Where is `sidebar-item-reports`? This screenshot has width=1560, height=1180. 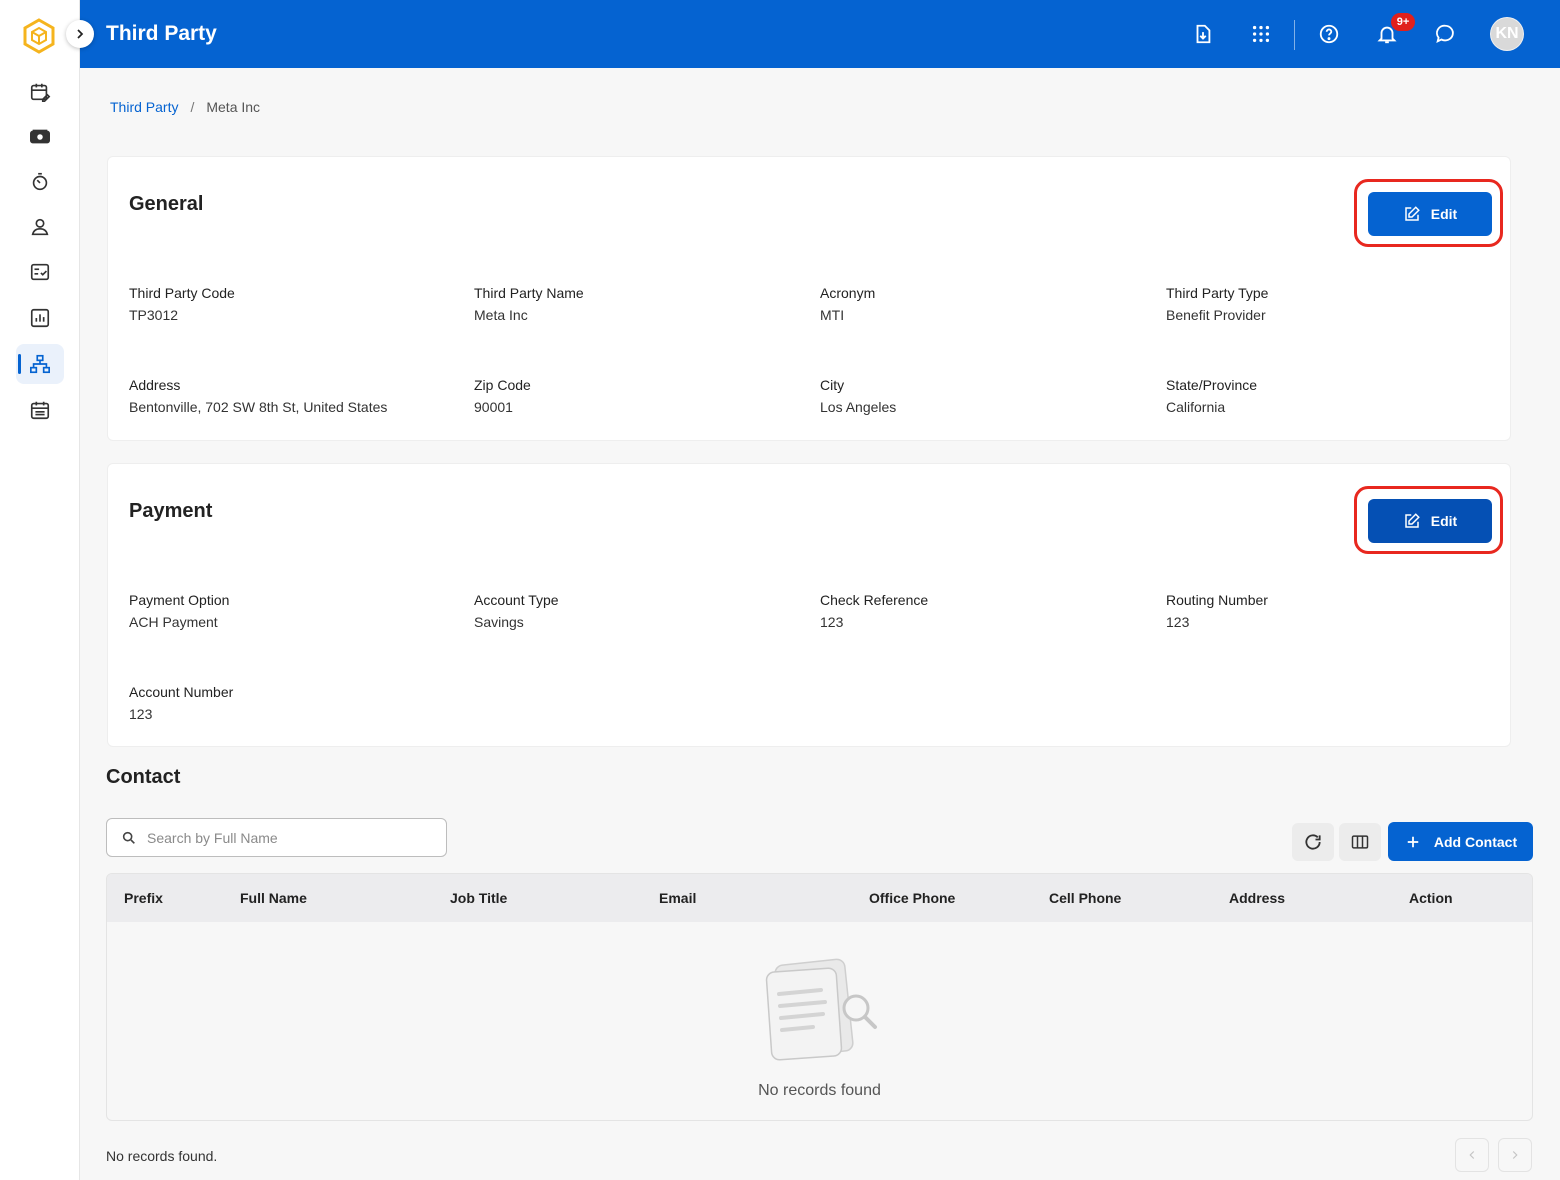 sidebar-item-reports is located at coordinates (40, 318).